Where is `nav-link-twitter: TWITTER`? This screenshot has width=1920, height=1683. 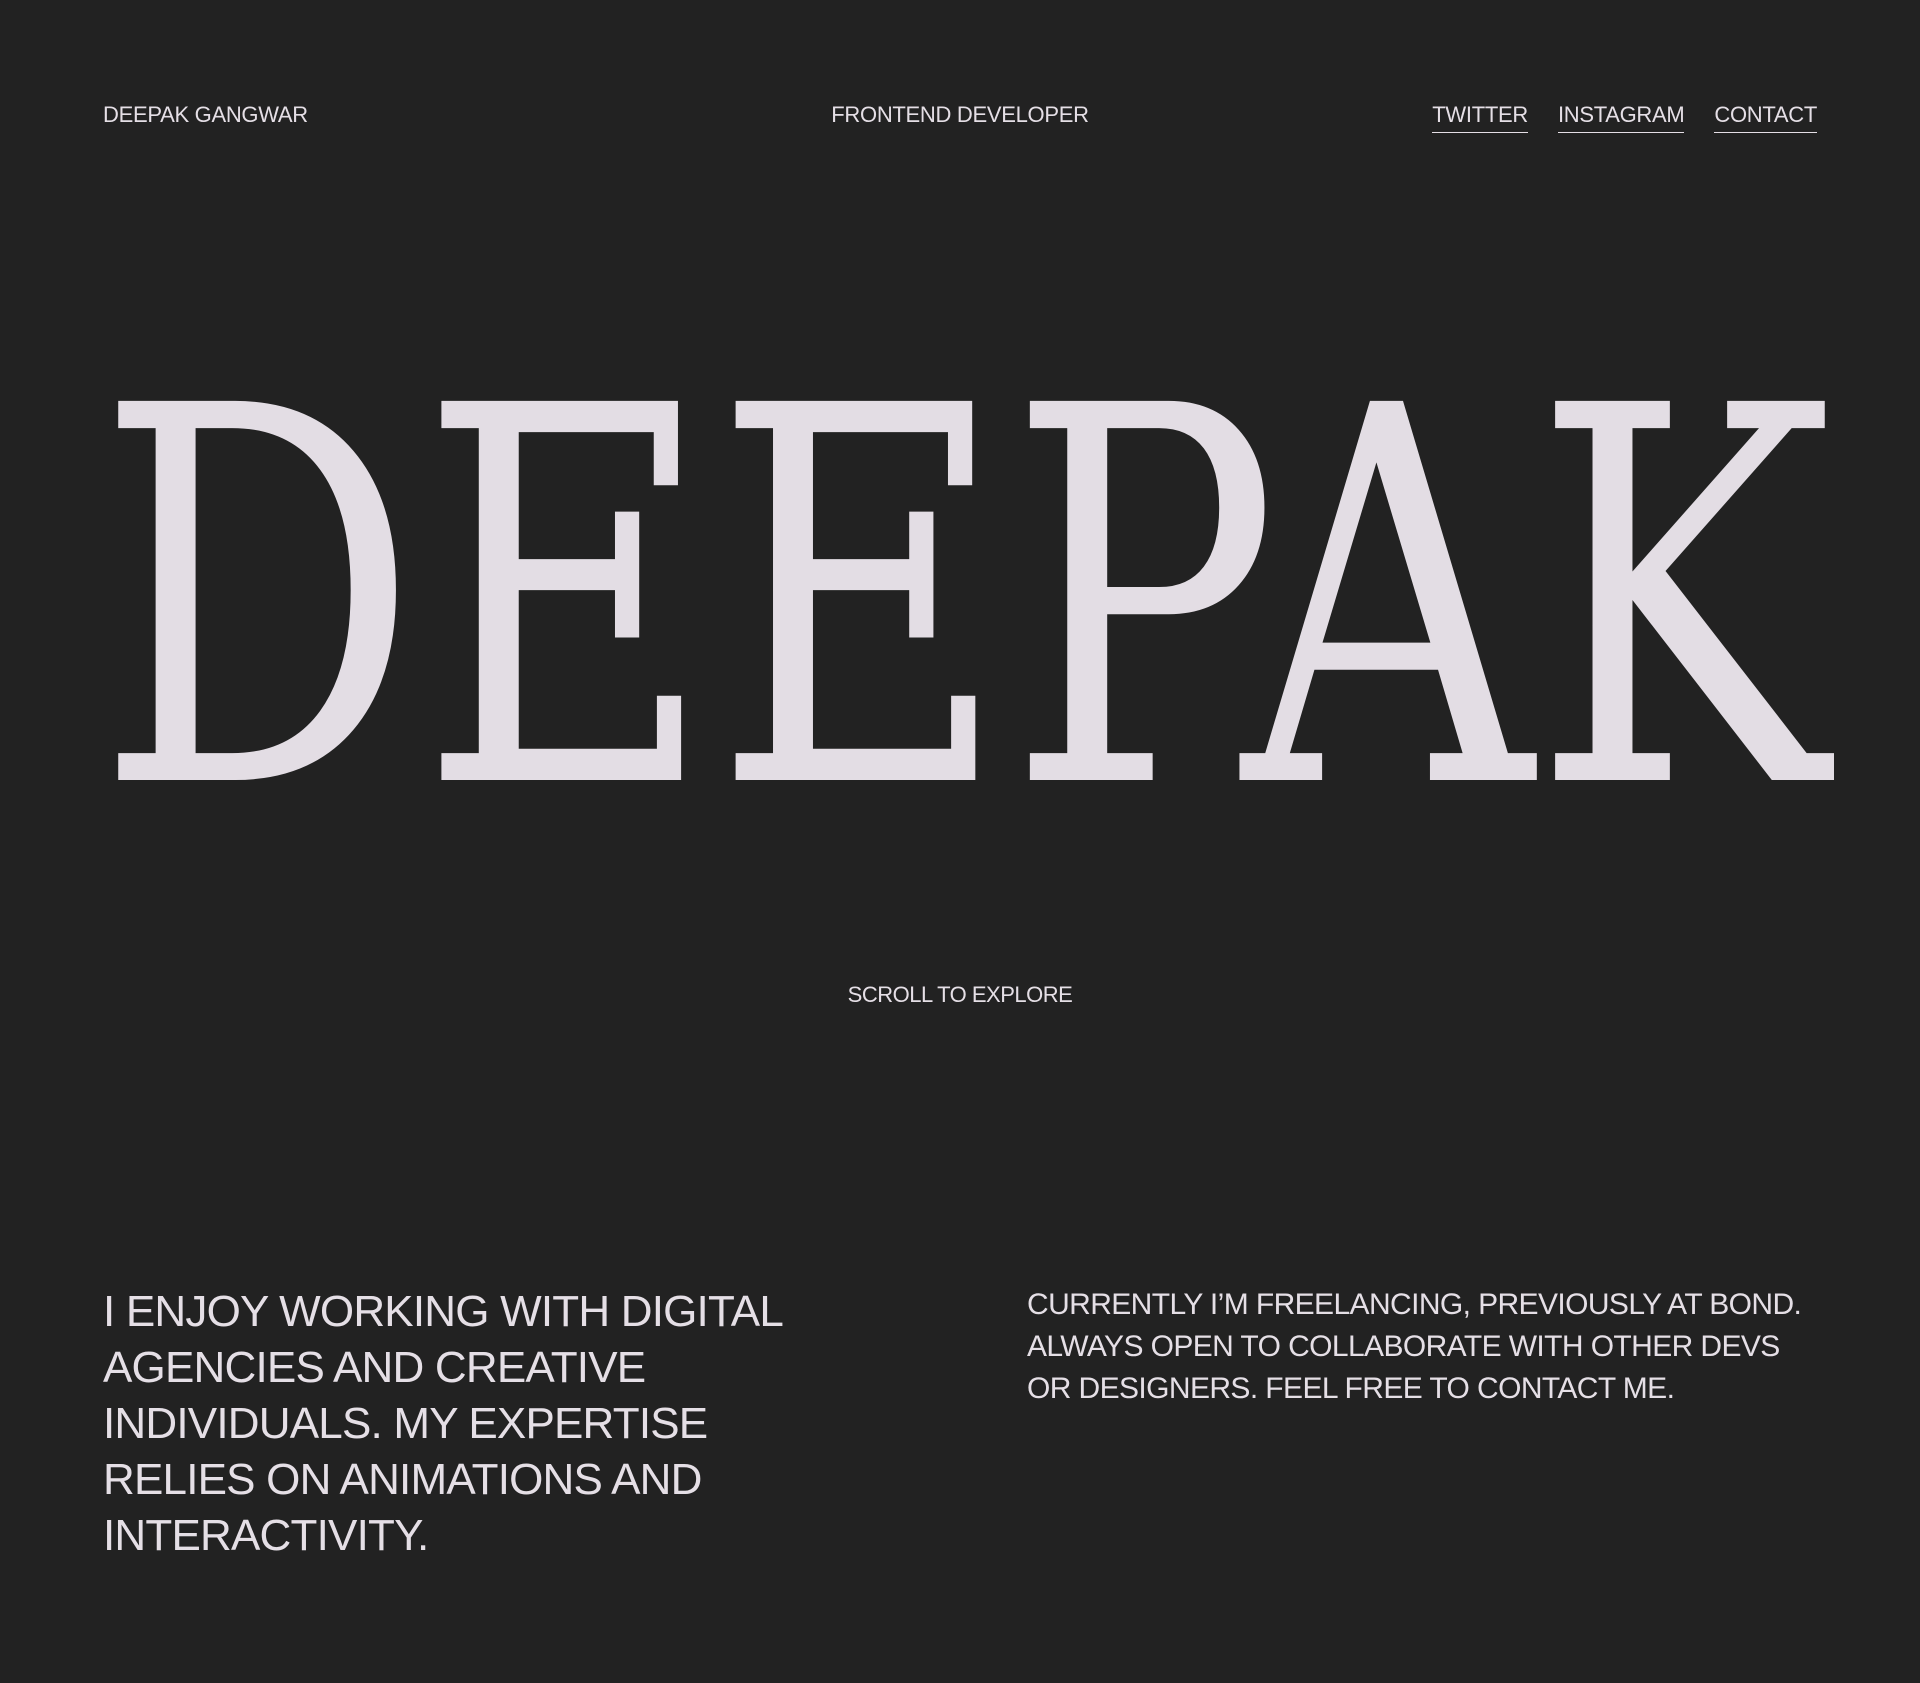 nav-link-twitter: TWITTER is located at coordinates (1480, 117).